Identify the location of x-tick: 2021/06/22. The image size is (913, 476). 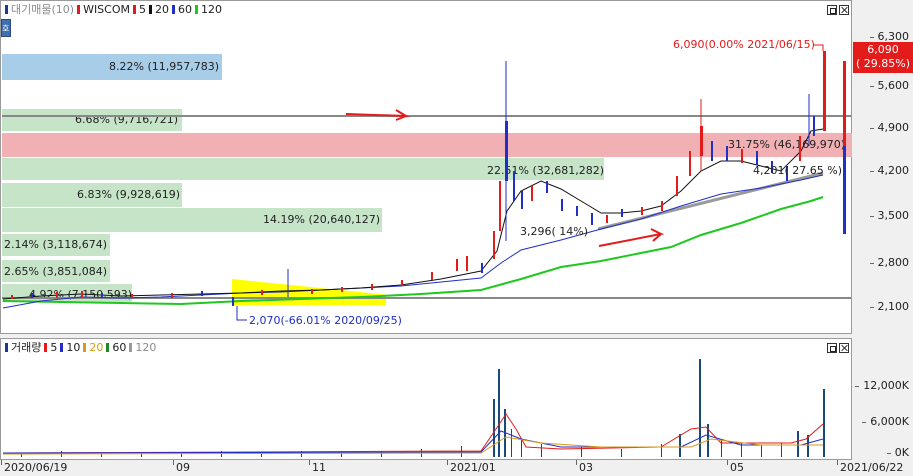
(870, 467).